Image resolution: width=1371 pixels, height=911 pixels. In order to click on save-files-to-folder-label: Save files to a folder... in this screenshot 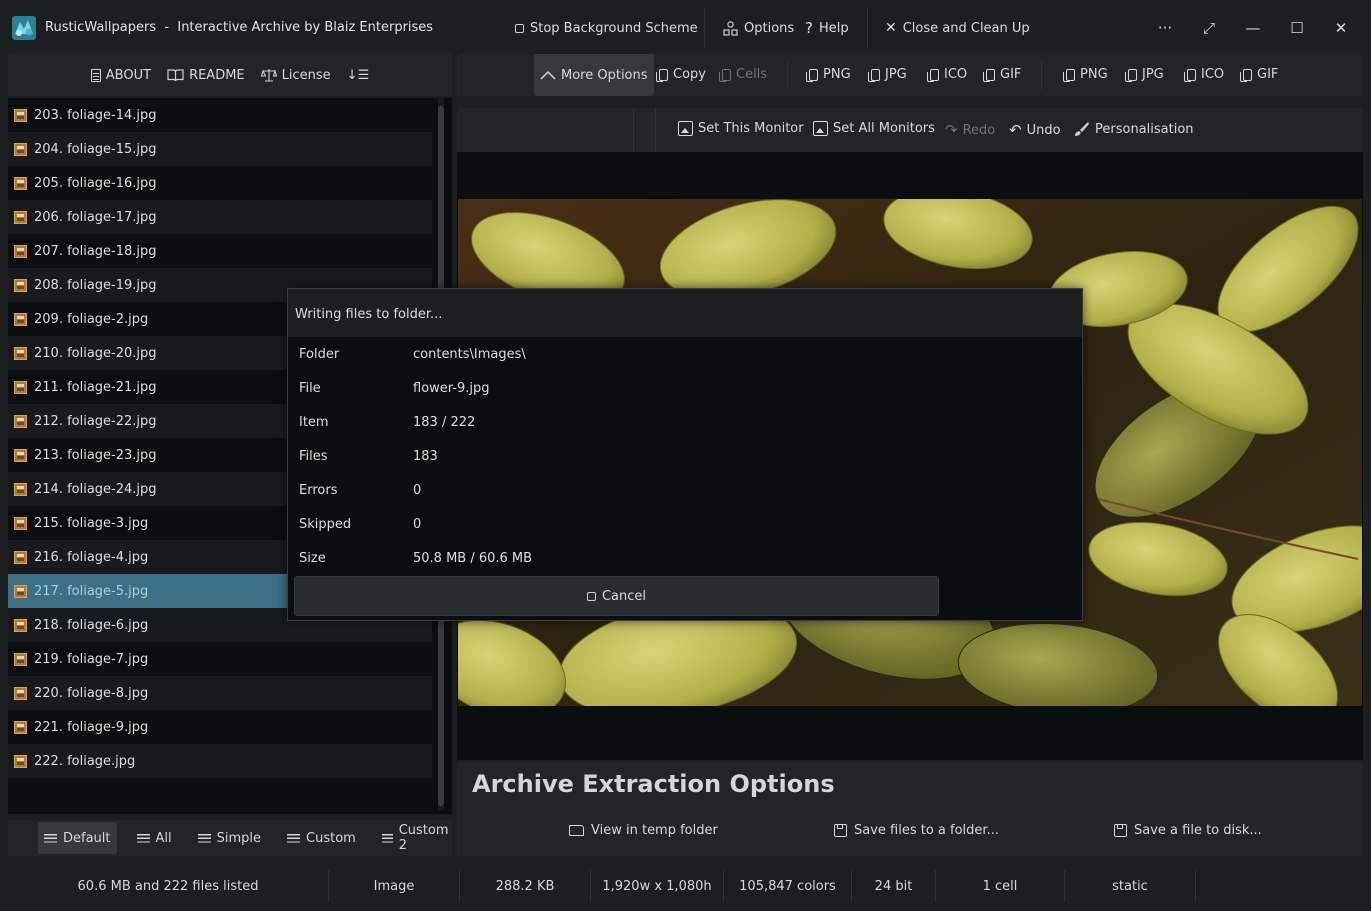, I will do `click(926, 830)`.